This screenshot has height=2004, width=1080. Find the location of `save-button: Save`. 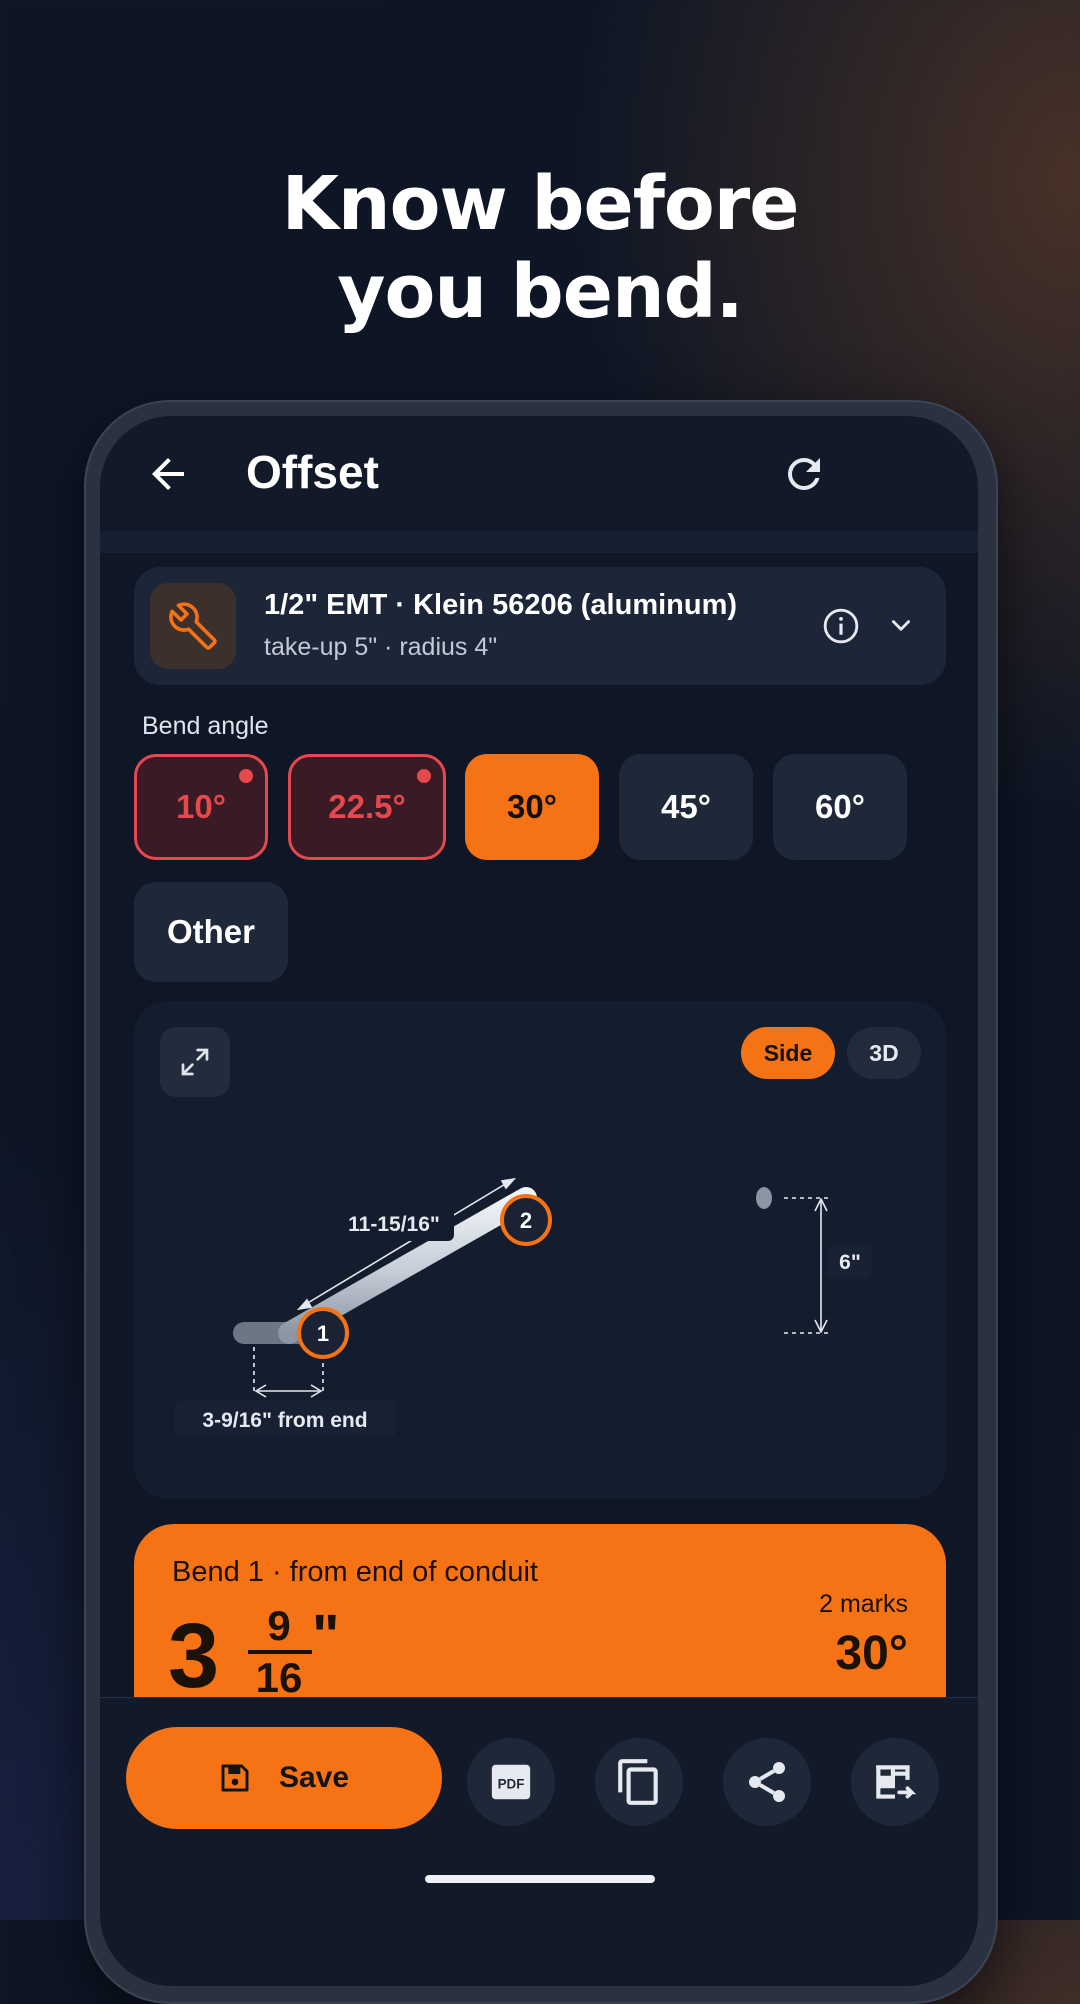

save-button: Save is located at coordinates (284, 1778).